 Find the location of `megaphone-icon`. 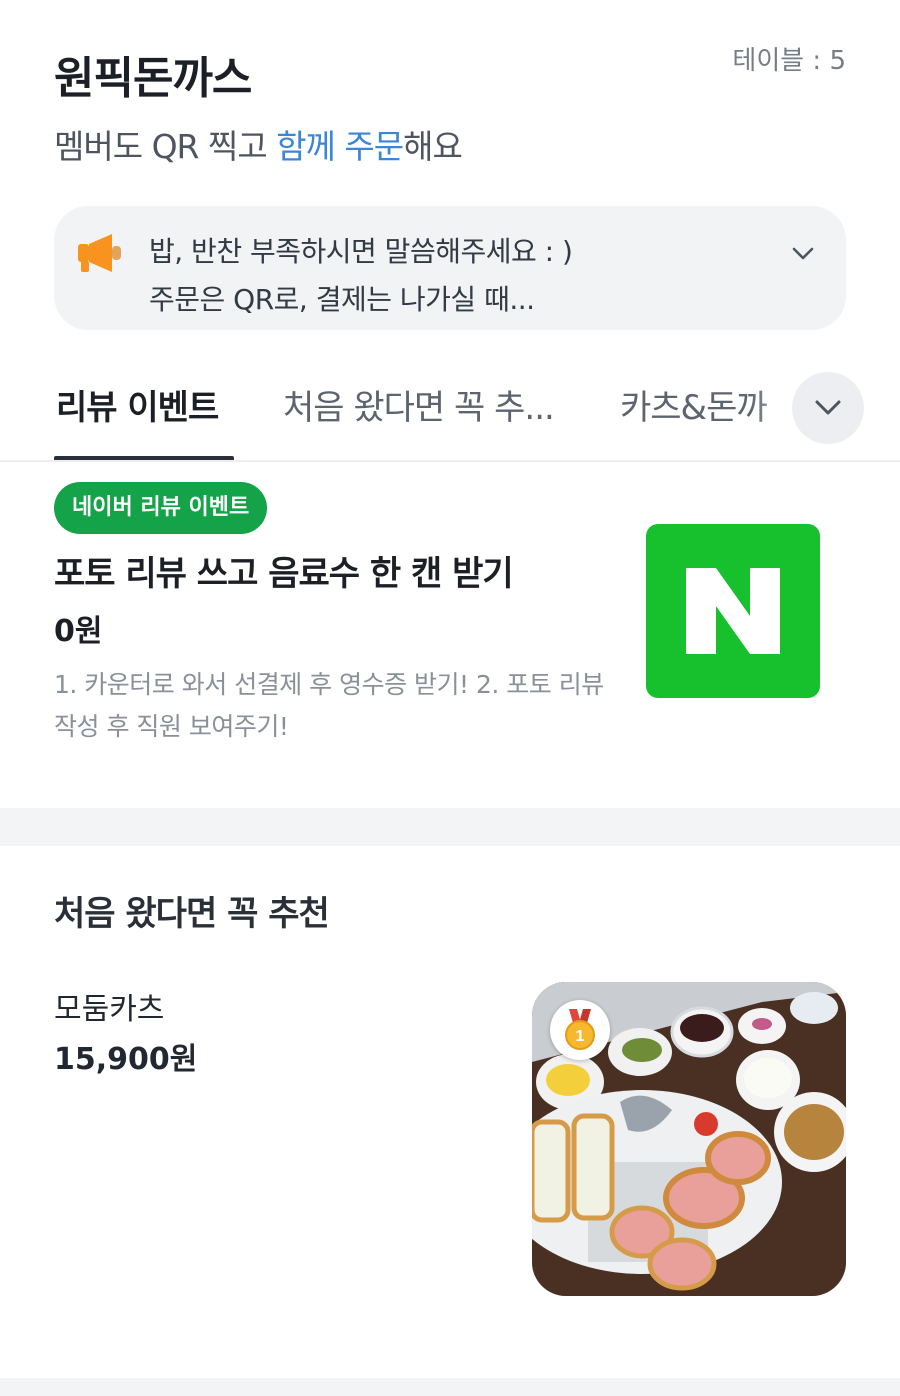

megaphone-icon is located at coordinates (99, 253).